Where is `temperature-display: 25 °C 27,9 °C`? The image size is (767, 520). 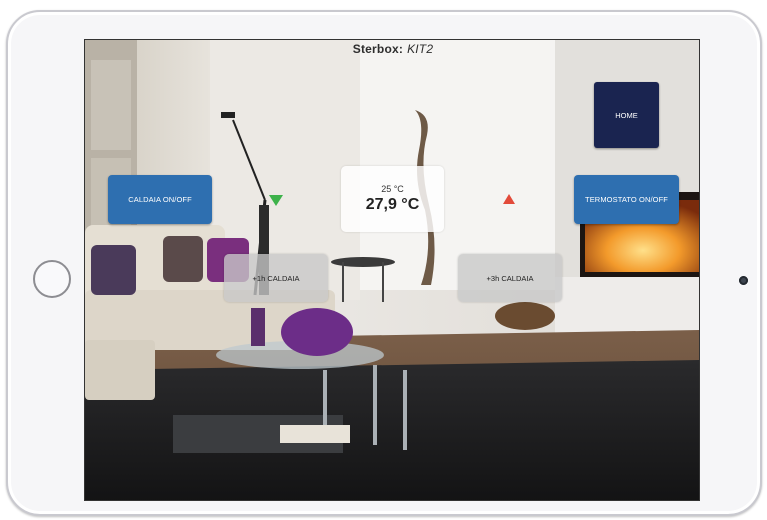 temperature-display: 25 °C 27,9 °C is located at coordinates (392, 199).